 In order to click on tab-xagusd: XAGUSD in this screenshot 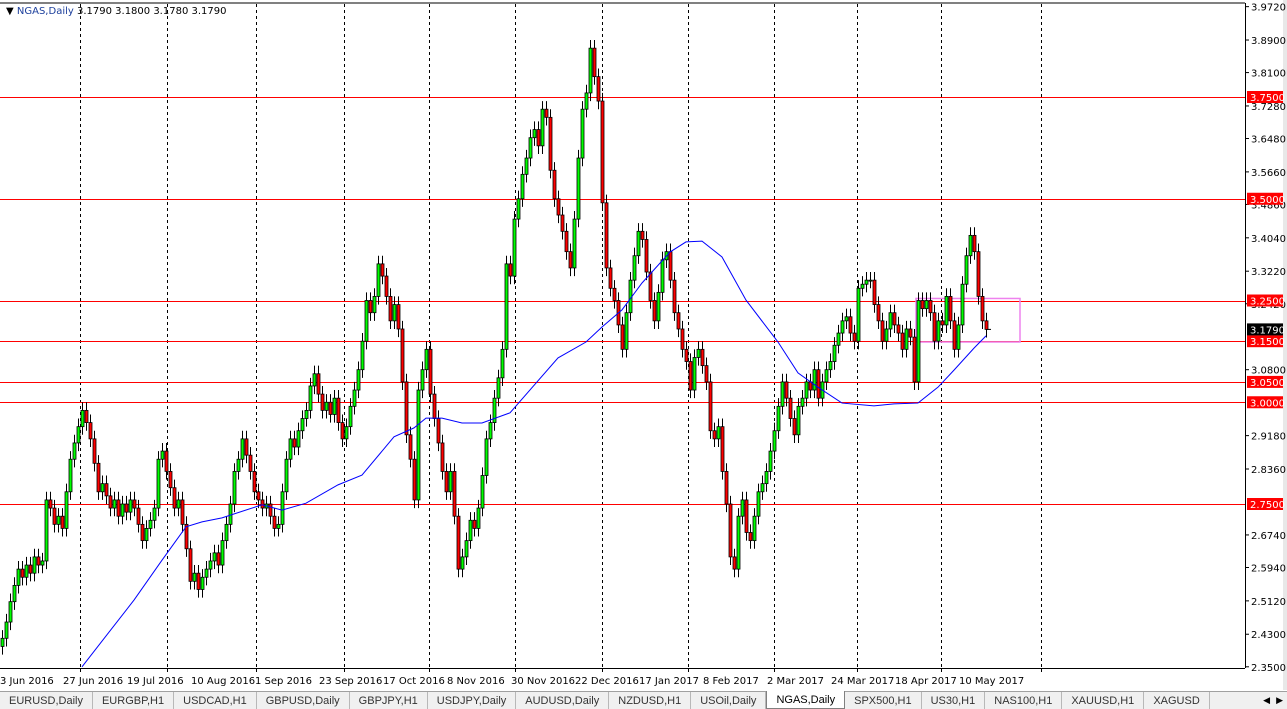, I will do `click(1177, 700)`.